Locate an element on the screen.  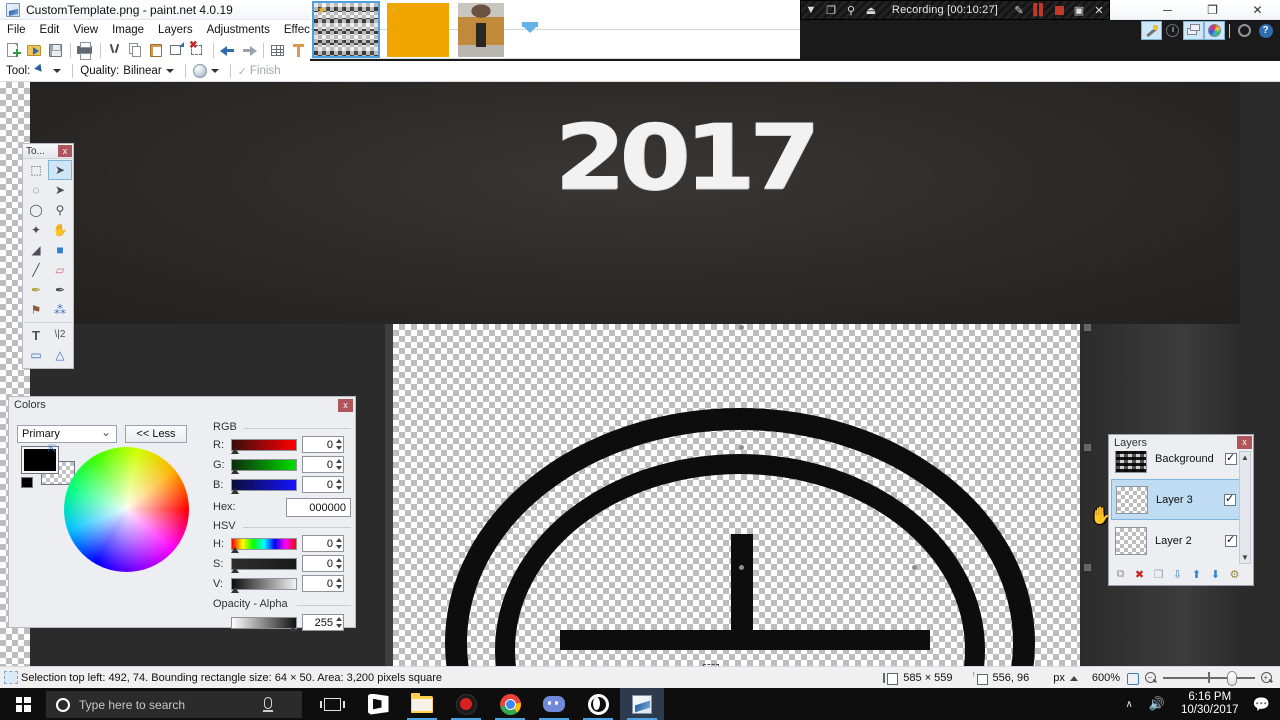
r-spinner is located at coordinates (338, 444).